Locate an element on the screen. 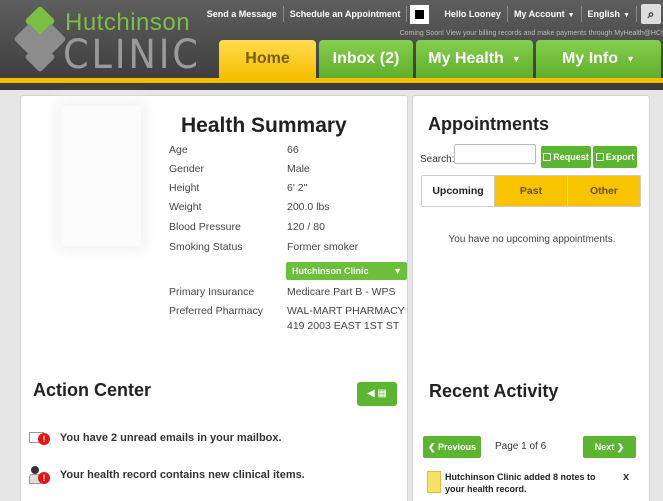 This screenshot has width=663, height=501. request-label: Request is located at coordinates (571, 157).